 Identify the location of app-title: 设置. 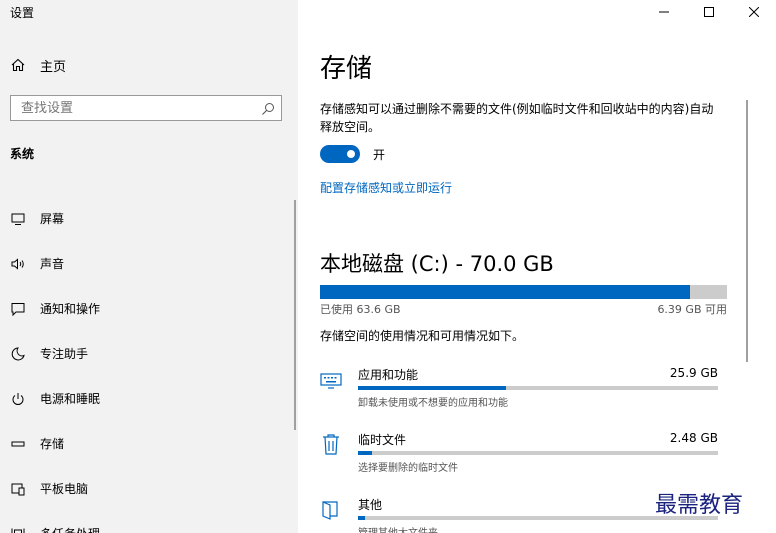
(22, 13).